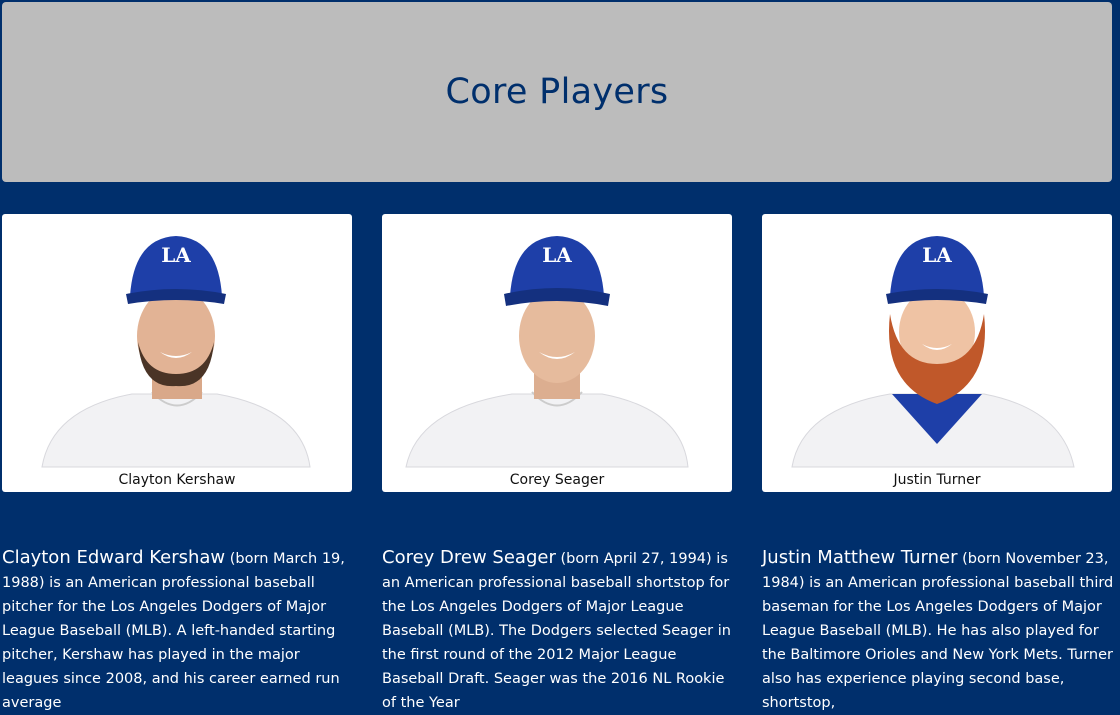 This screenshot has width=1120, height=715. I want to click on player-card-seager: LA Corey Seager, so click(557, 353).